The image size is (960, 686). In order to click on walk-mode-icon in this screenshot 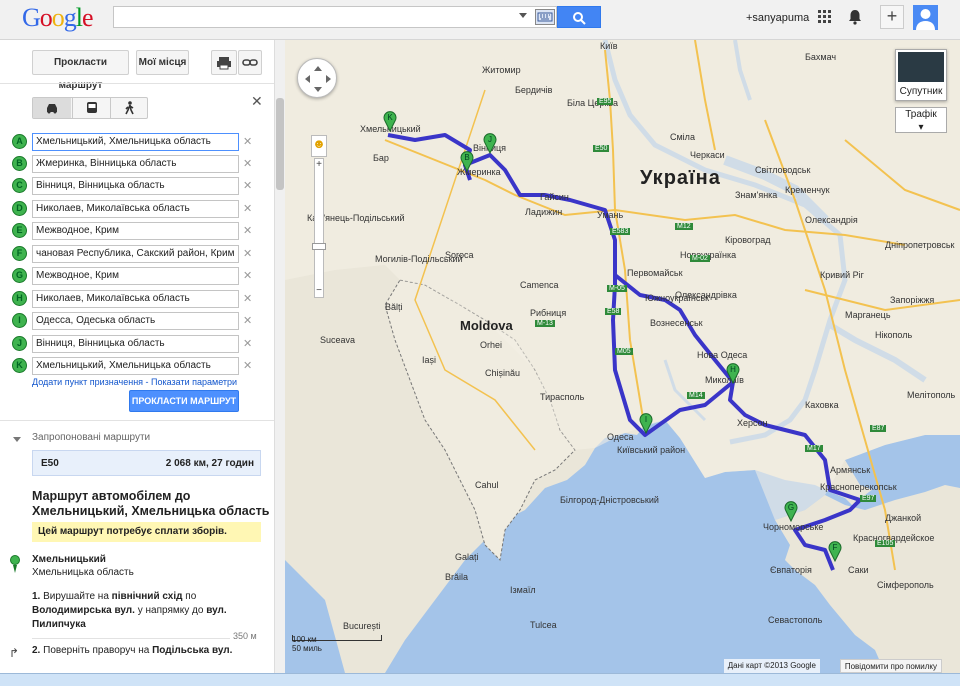, I will do `click(129, 108)`.